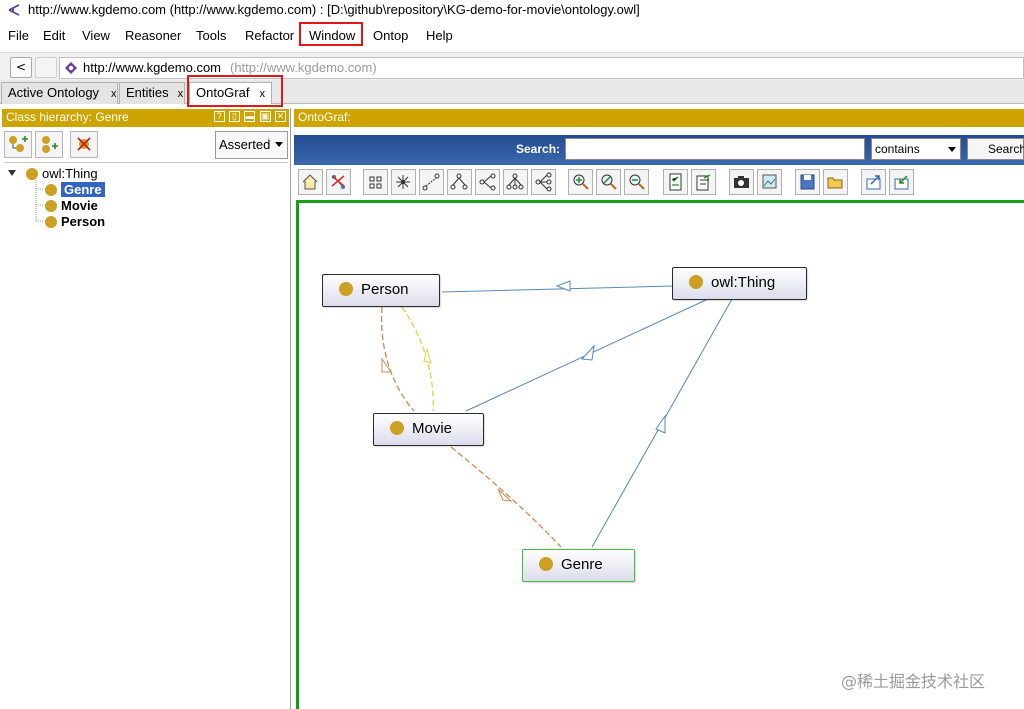 The width and height of the screenshot is (1024, 709). I want to click on menu-help: Help, so click(439, 35).